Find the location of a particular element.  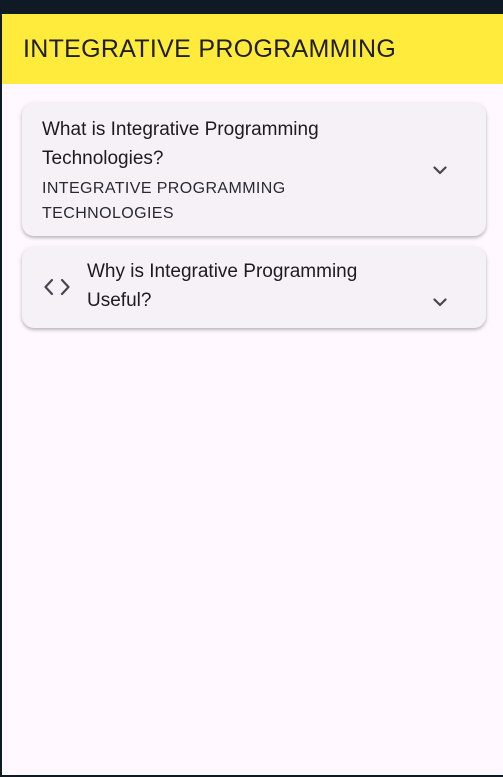

app-bar-title: INTEGRATIVE PROGRAMMING is located at coordinates (210, 48).